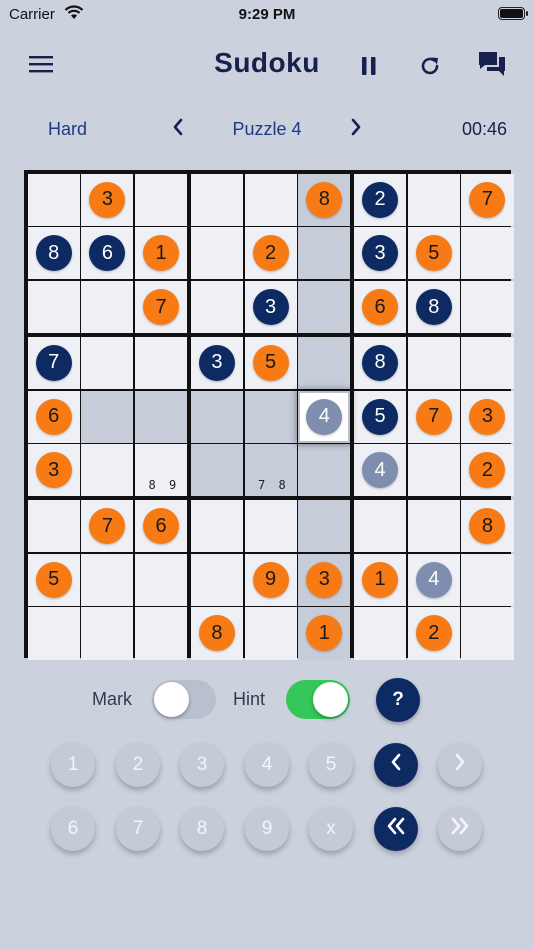 This screenshot has width=534, height=950. Describe the element at coordinates (73, 829) in the screenshot. I see `number-key-6: 6` at that location.